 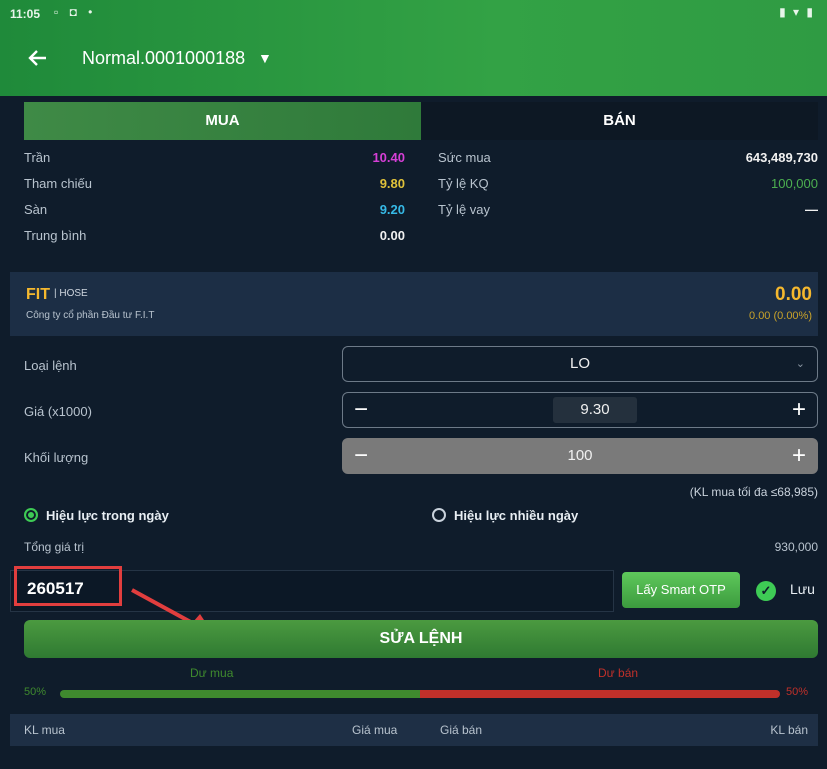 I want to click on buying-power-value: 643,489,730, so click(x=781, y=157).